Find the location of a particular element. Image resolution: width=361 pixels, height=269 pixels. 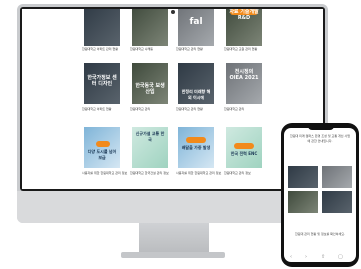

thumbnail-3: fal is located at coordinates (196, 27).